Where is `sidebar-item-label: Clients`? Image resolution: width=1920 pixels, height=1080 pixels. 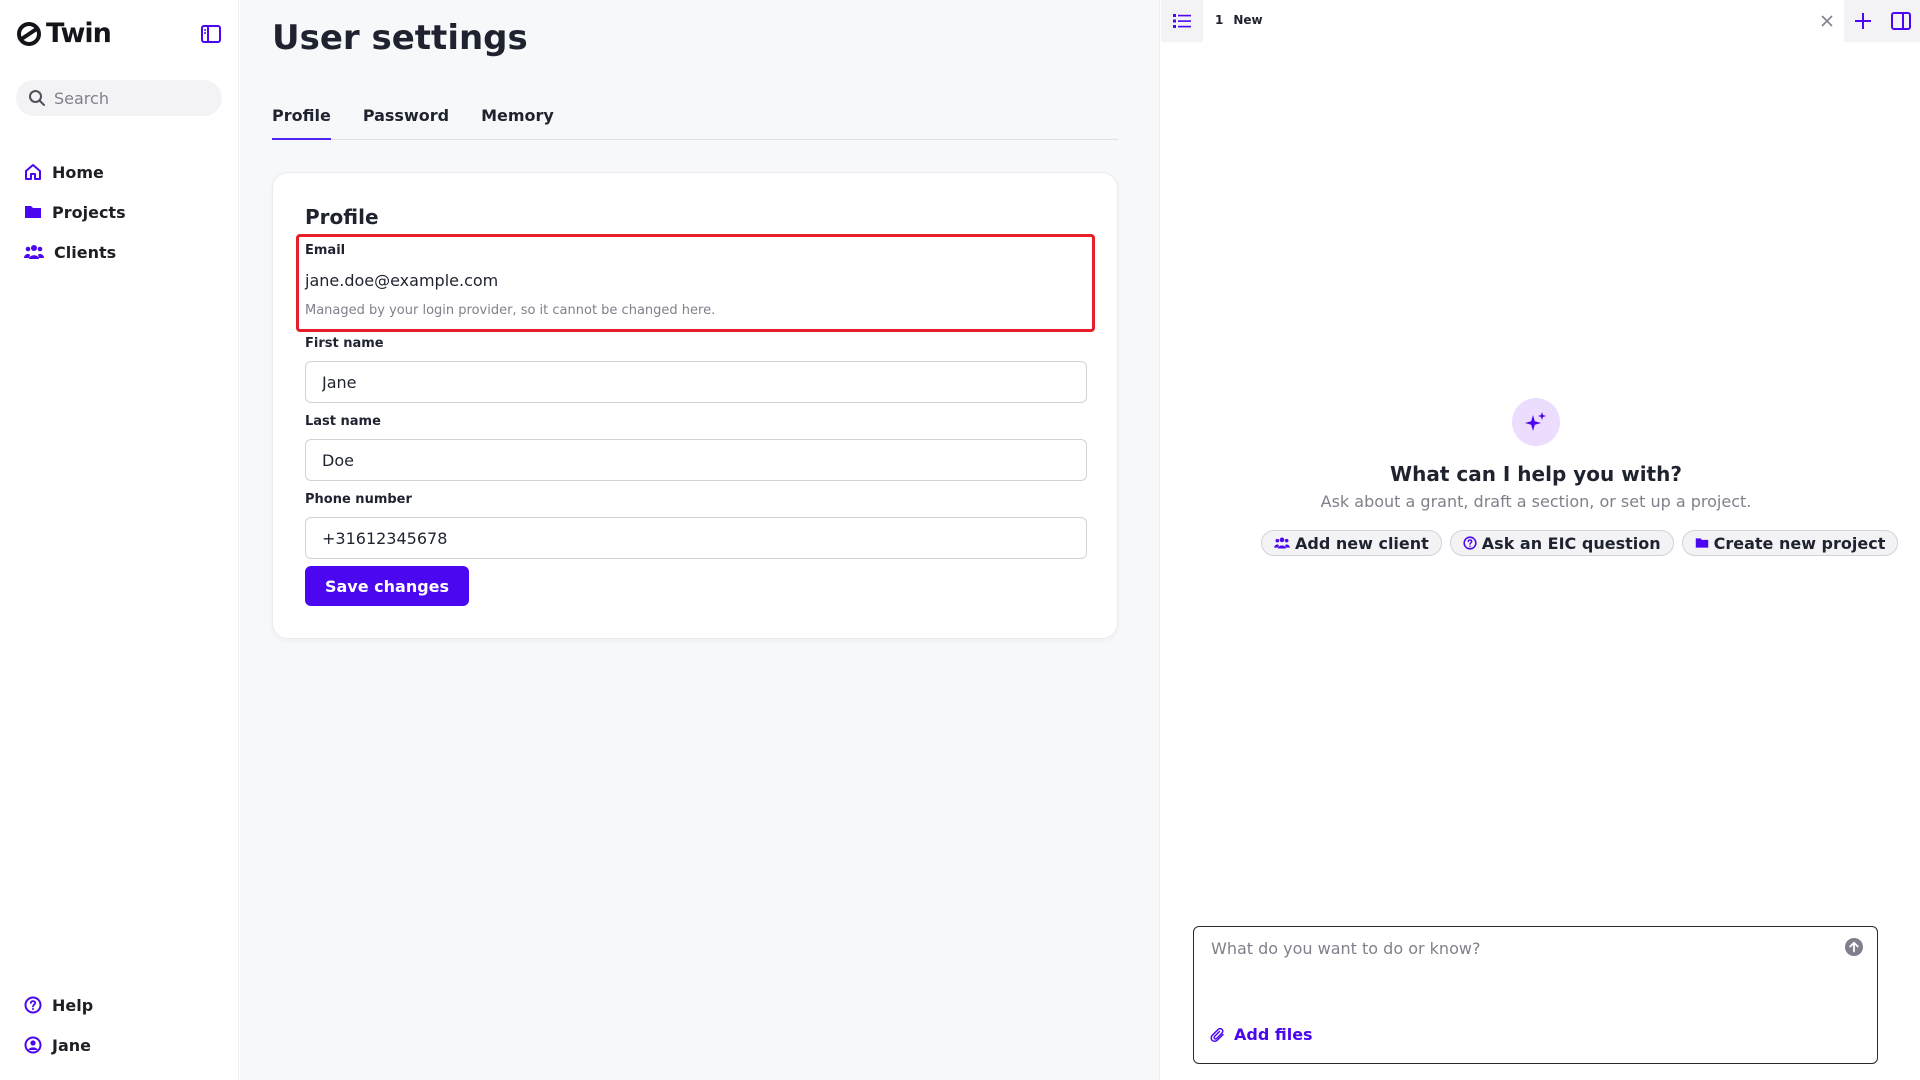
sidebar-item-label: Clients is located at coordinates (85, 252).